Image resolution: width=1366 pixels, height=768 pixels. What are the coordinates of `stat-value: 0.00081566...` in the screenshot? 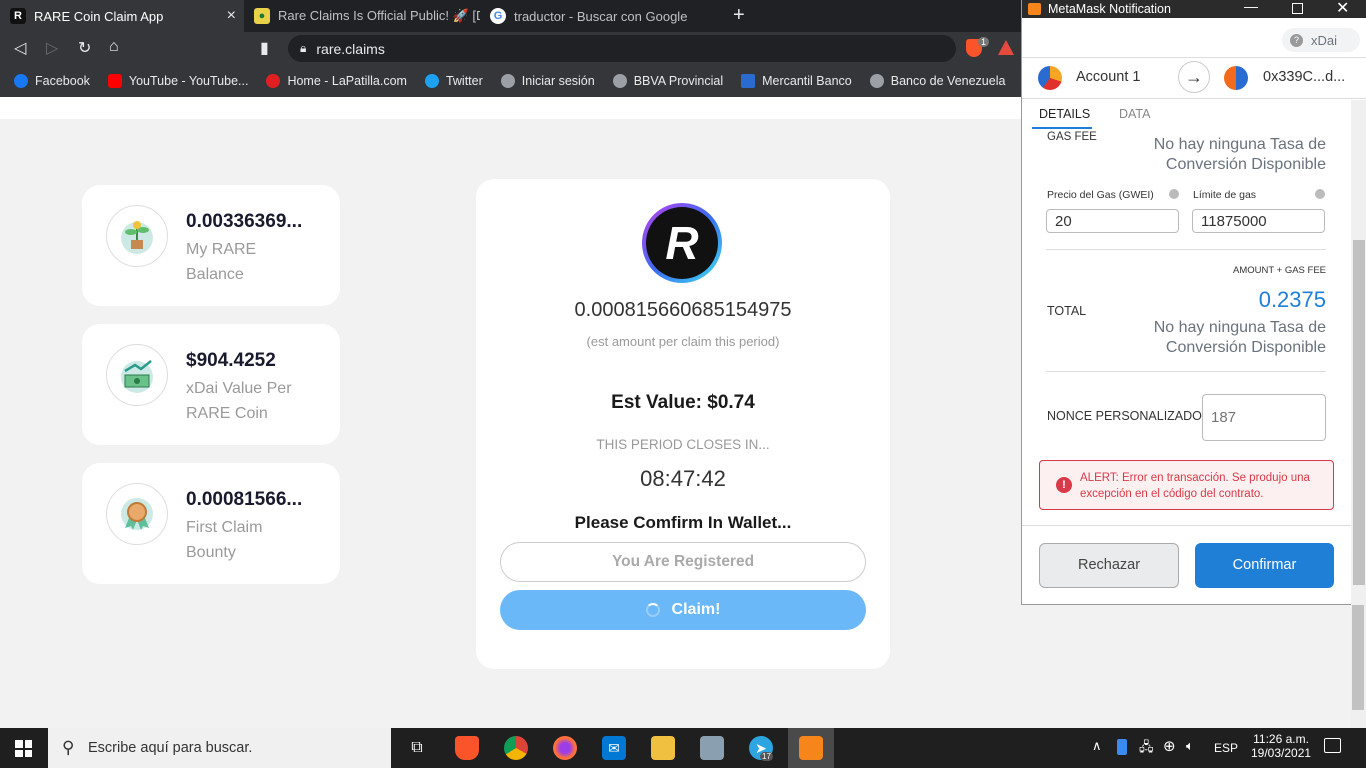 It's located at (244, 499).